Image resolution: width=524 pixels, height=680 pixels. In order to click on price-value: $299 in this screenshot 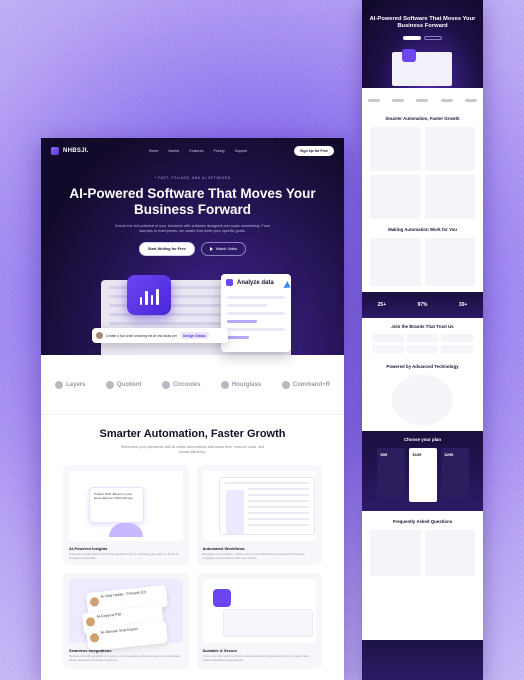, I will do `click(449, 454)`.